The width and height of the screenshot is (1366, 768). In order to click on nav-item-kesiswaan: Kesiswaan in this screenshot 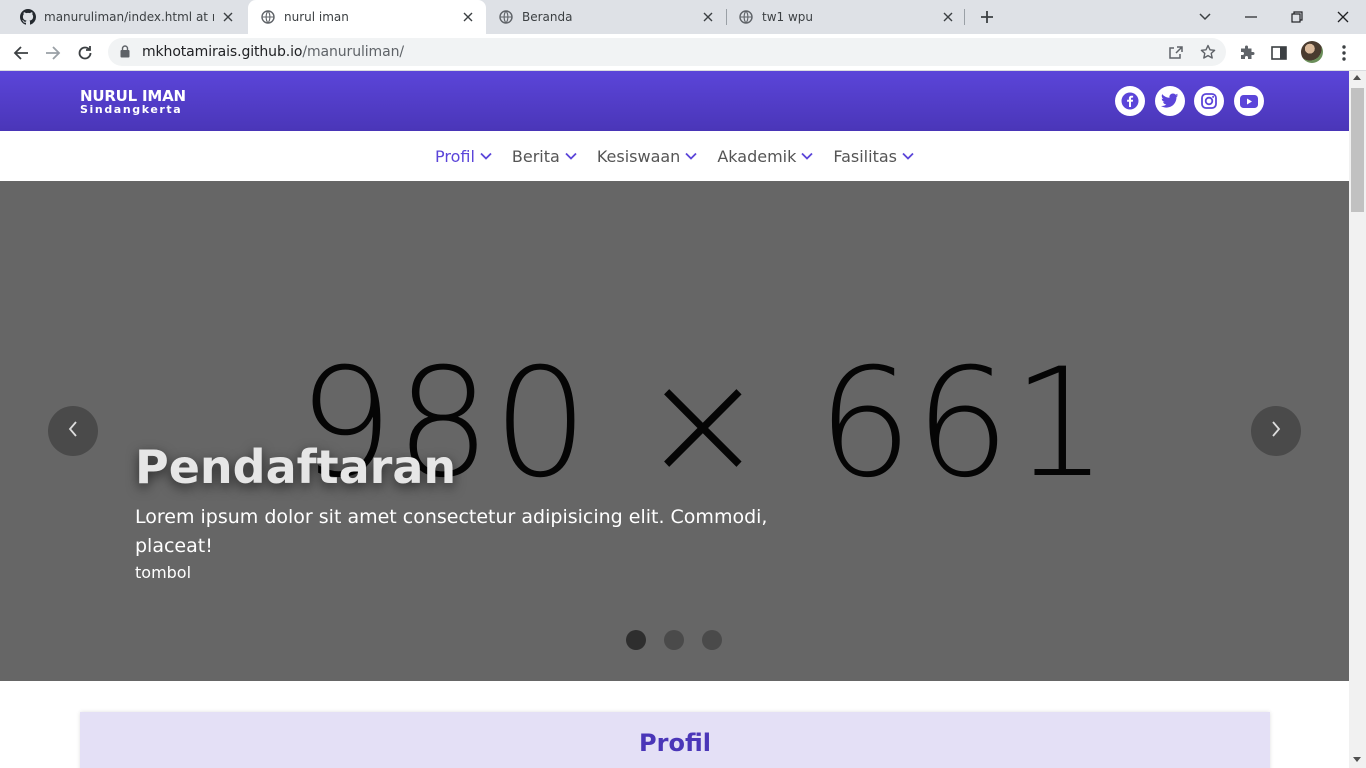, I will do `click(647, 156)`.